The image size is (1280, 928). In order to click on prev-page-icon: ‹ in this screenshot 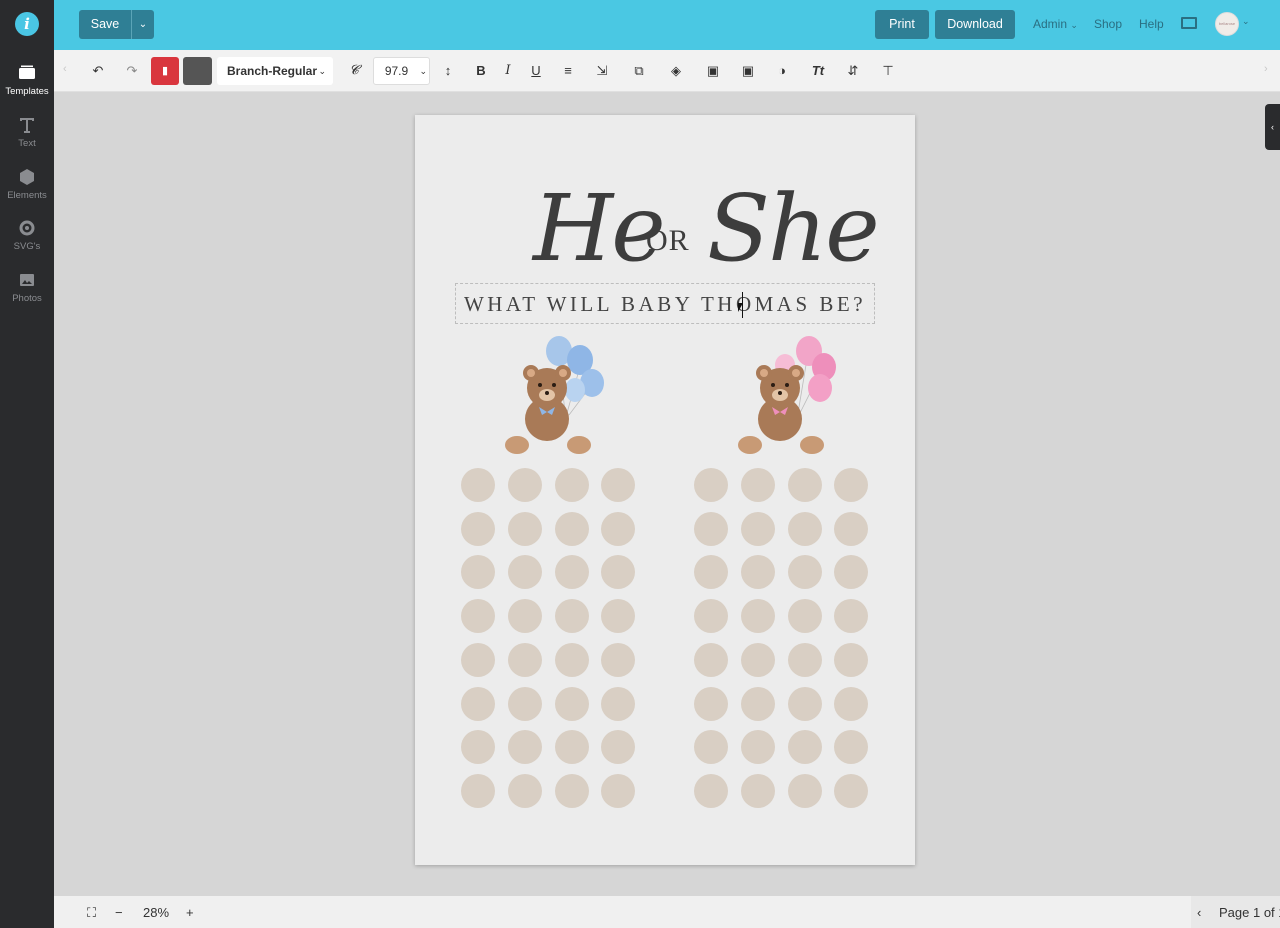, I will do `click(1199, 912)`.